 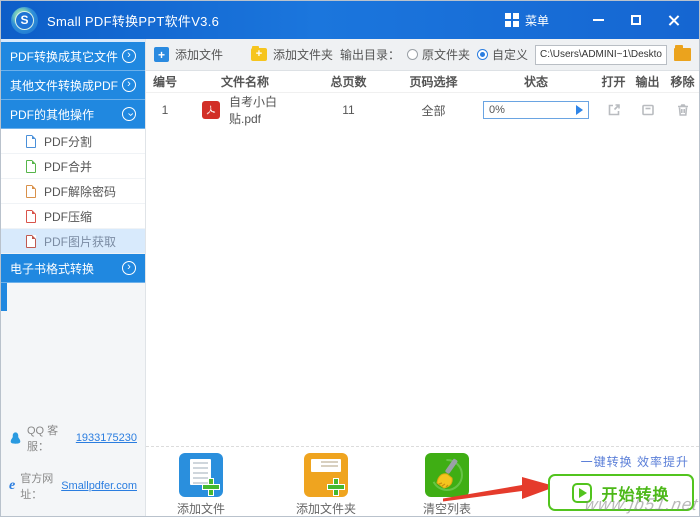 I want to click on qq-number-link: 1933175230, so click(x=106, y=438).